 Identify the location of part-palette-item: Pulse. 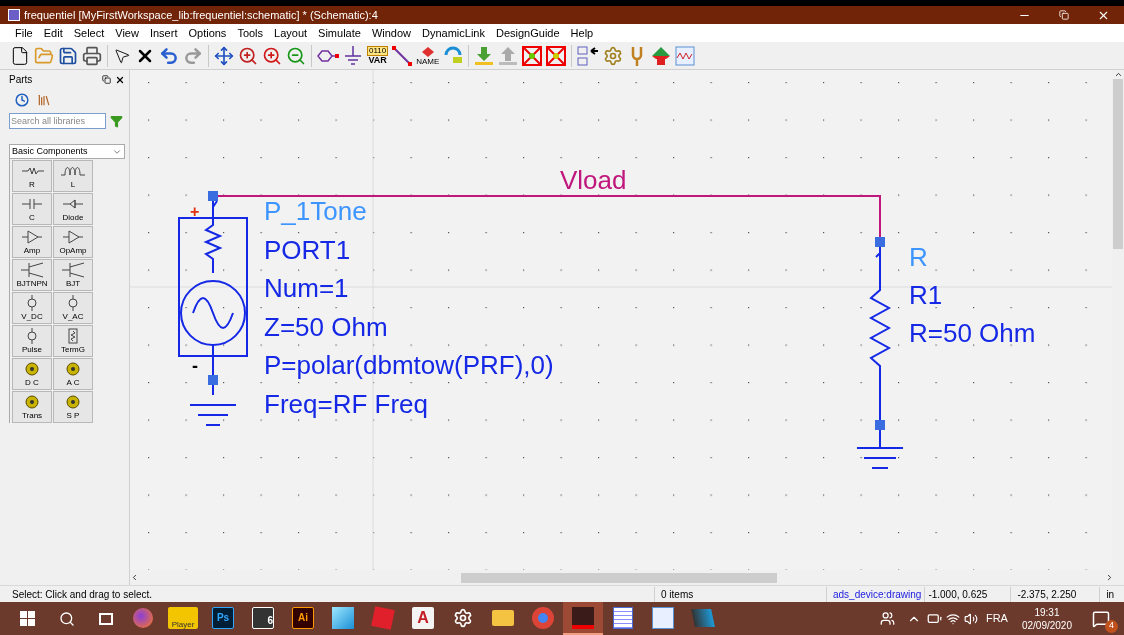
(32, 341).